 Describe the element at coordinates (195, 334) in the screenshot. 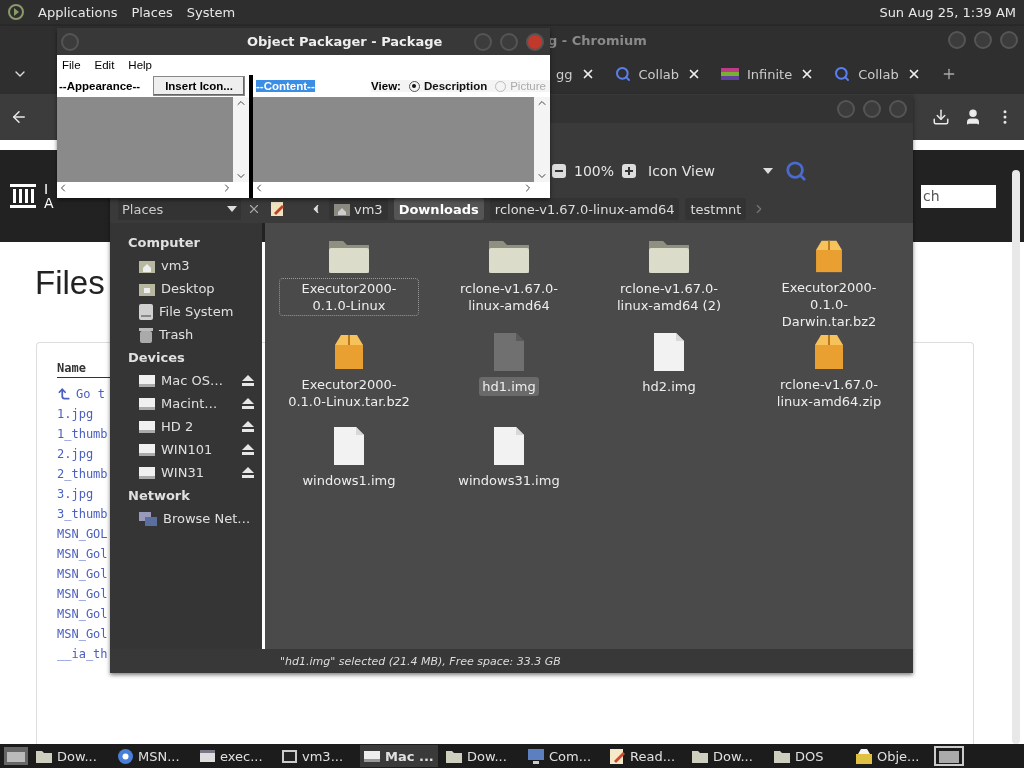

I see `sidebar-item: Trash` at that location.